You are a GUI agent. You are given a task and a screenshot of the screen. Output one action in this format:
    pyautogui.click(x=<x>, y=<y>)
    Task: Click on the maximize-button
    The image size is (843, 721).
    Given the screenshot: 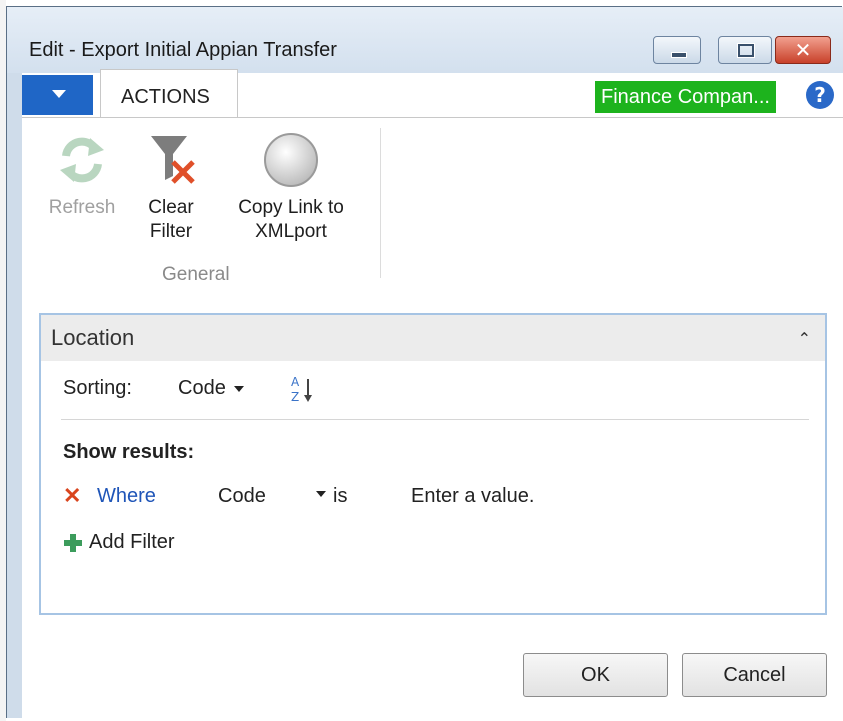 What is the action you would take?
    pyautogui.click(x=745, y=50)
    